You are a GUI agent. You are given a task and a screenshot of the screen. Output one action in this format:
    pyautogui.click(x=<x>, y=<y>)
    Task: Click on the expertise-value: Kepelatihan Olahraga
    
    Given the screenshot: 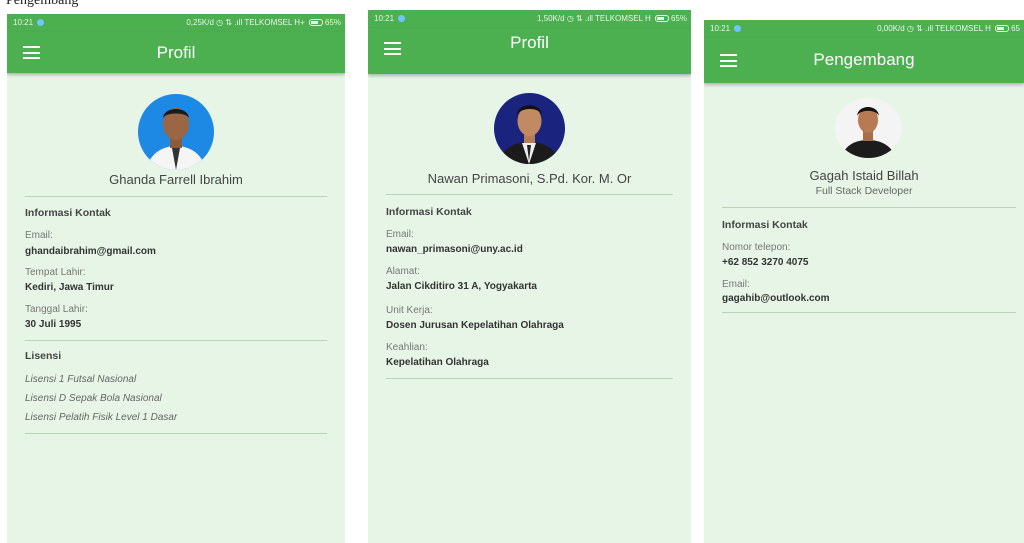 What is the action you would take?
    pyautogui.click(x=437, y=362)
    